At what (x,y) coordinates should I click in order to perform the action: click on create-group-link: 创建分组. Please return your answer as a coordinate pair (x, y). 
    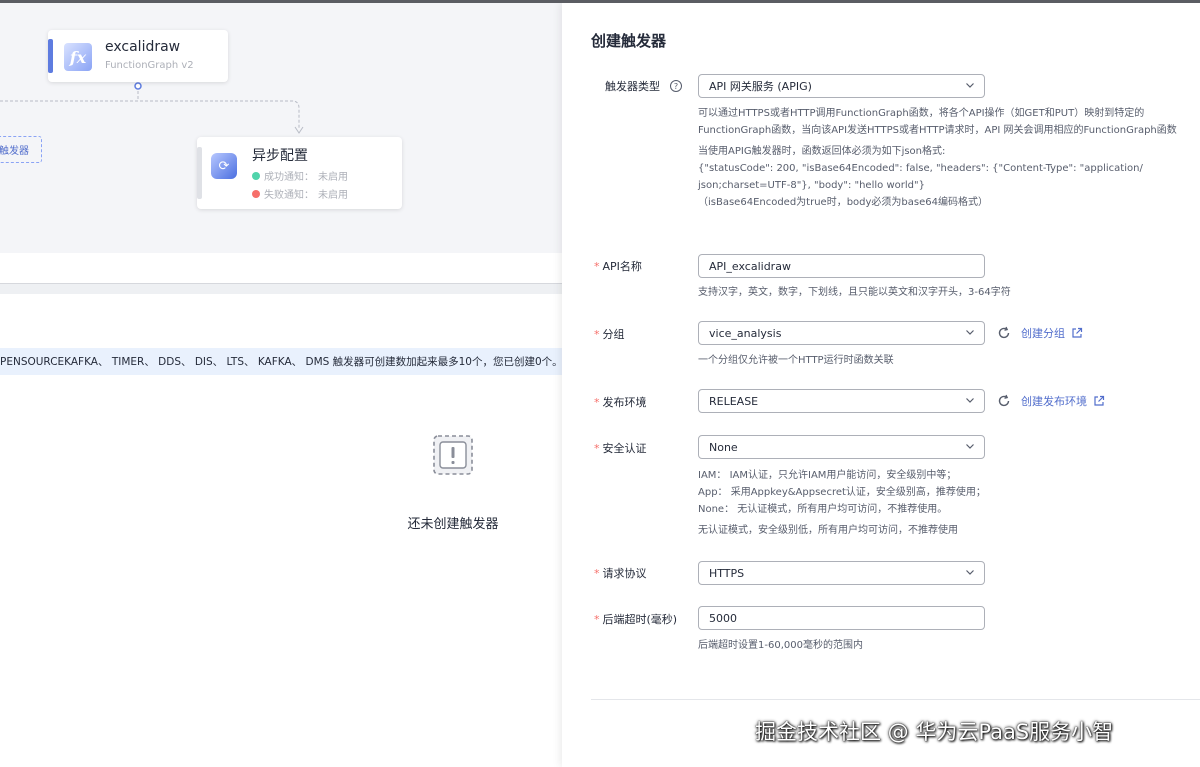
    Looking at the image, I should click on (1052, 333).